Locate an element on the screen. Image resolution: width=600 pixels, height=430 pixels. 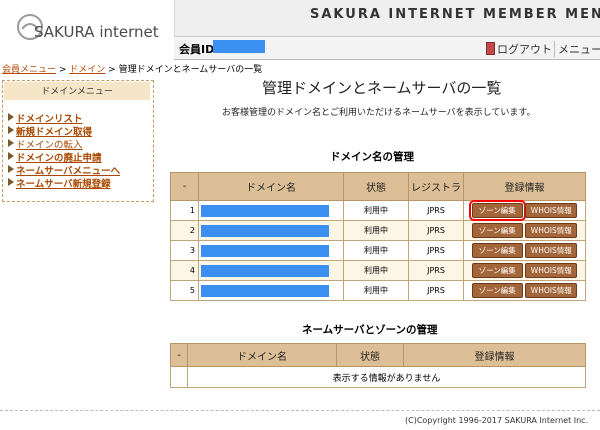
table-row: 表示する情報がありません is located at coordinates (378, 377).